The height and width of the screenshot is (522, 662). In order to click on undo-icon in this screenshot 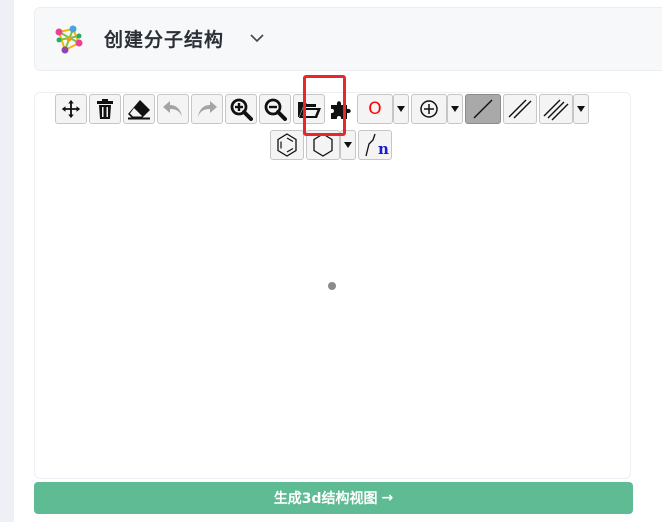, I will do `click(172, 109)`.